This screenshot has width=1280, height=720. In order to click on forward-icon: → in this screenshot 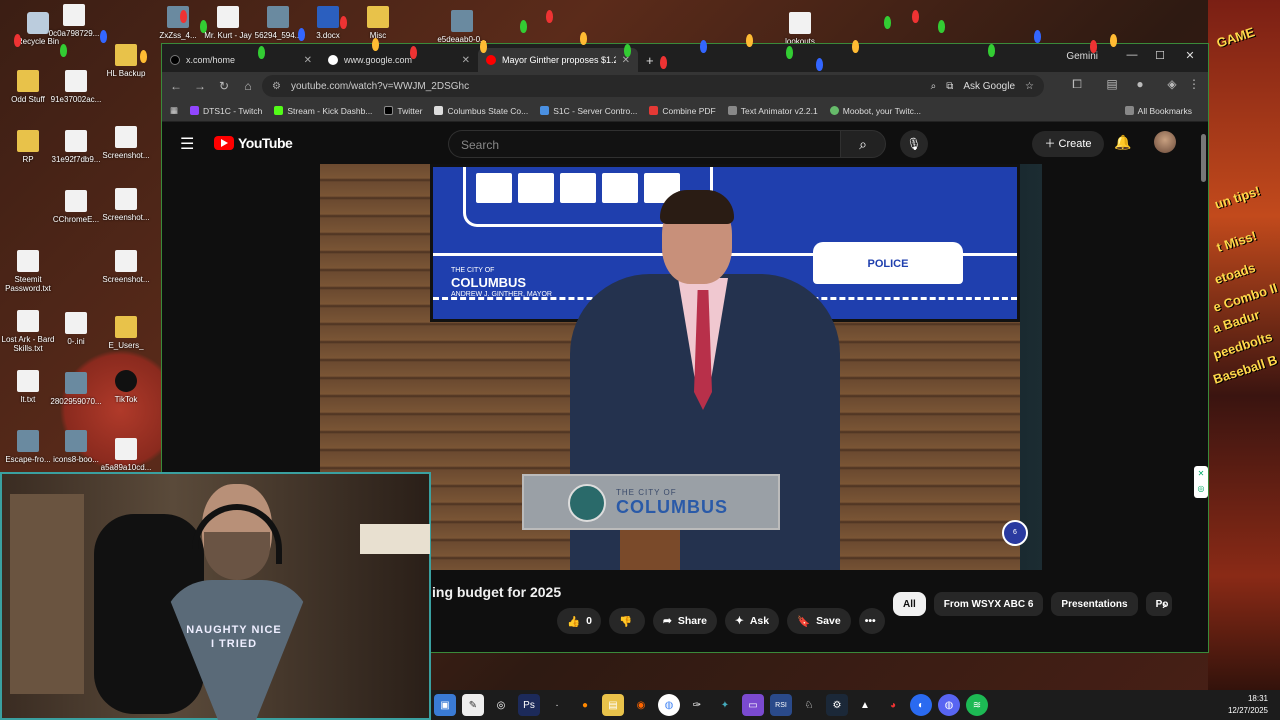, I will do `click(200, 86)`.